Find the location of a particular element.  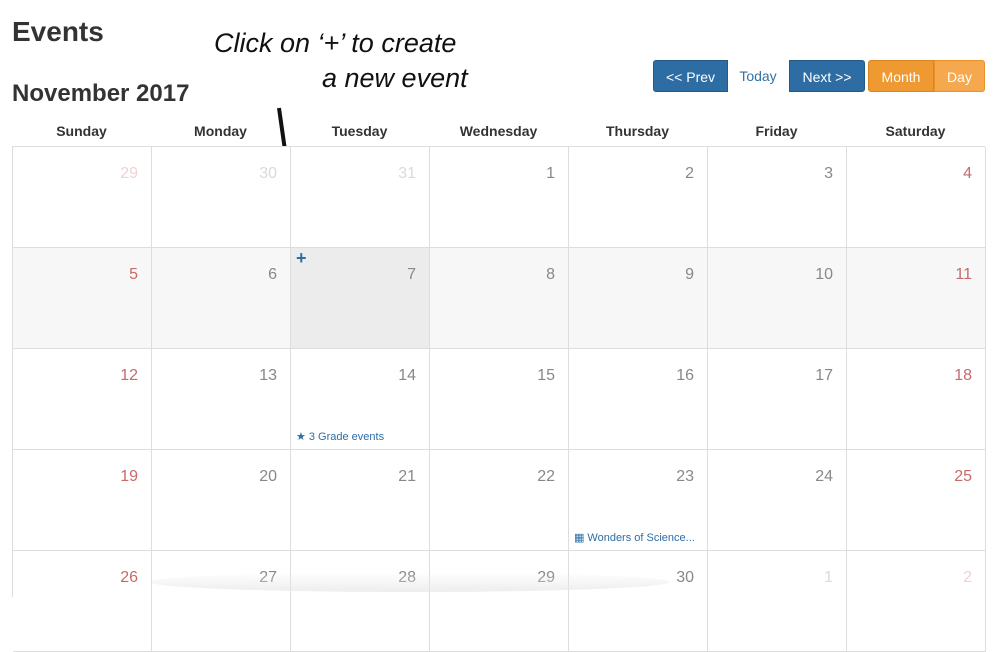

day-number: 8 is located at coordinates (550, 274).